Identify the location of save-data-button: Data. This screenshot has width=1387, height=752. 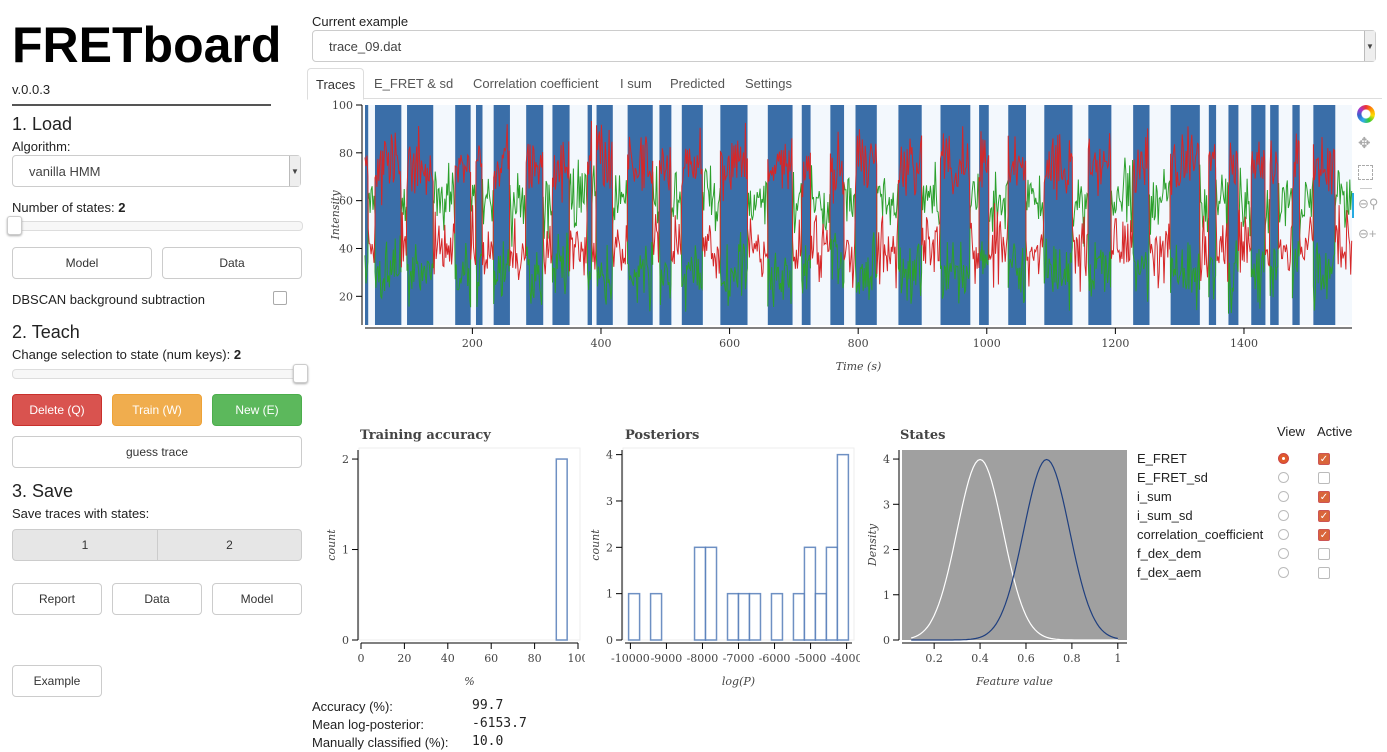
(157, 599).